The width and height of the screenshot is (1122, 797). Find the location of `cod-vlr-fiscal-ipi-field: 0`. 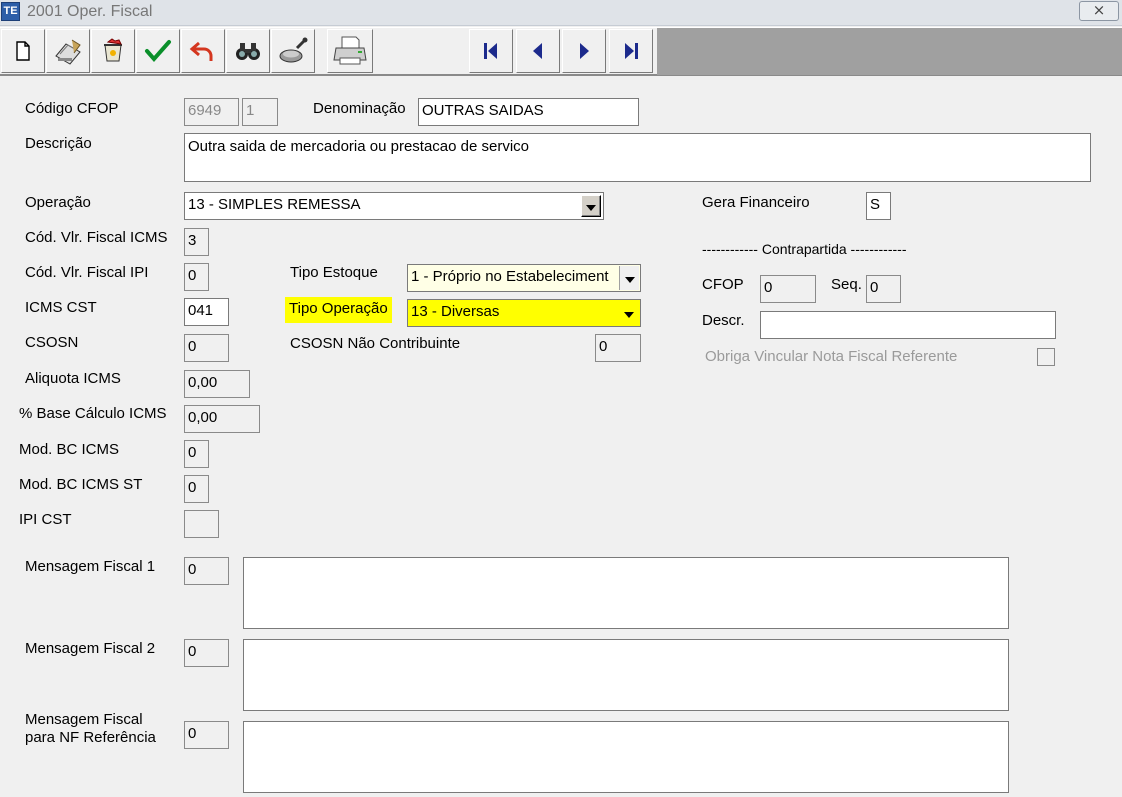

cod-vlr-fiscal-ipi-field: 0 is located at coordinates (196, 277).